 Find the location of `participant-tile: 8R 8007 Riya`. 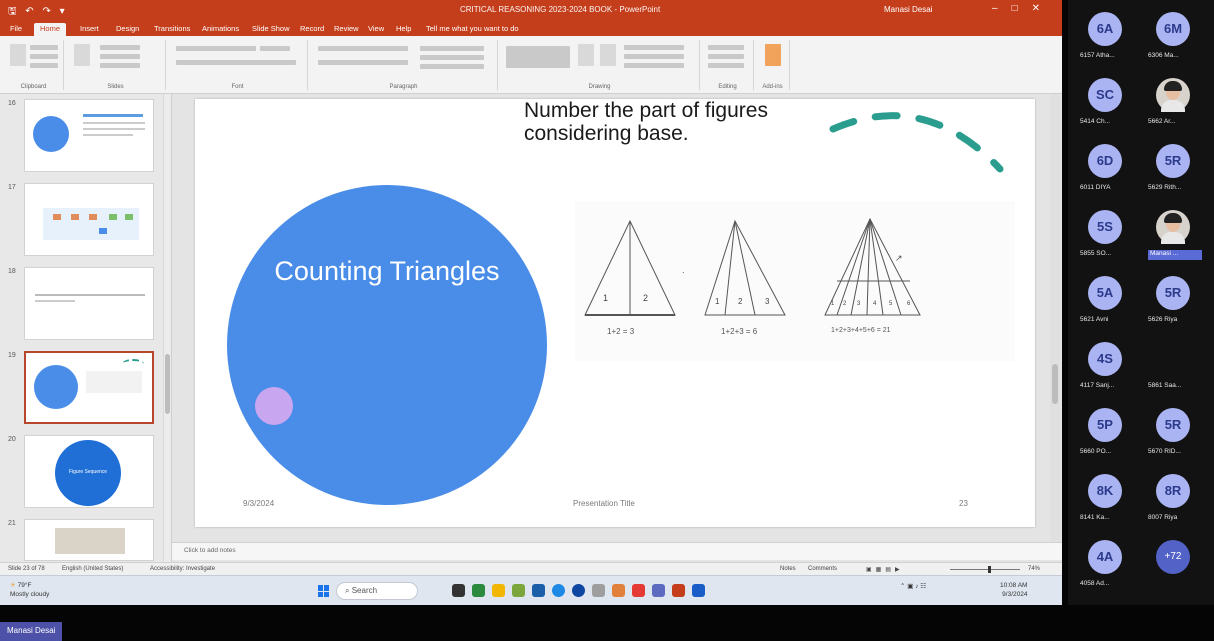

participant-tile: 8R 8007 Riya is located at coordinates (1173, 497).